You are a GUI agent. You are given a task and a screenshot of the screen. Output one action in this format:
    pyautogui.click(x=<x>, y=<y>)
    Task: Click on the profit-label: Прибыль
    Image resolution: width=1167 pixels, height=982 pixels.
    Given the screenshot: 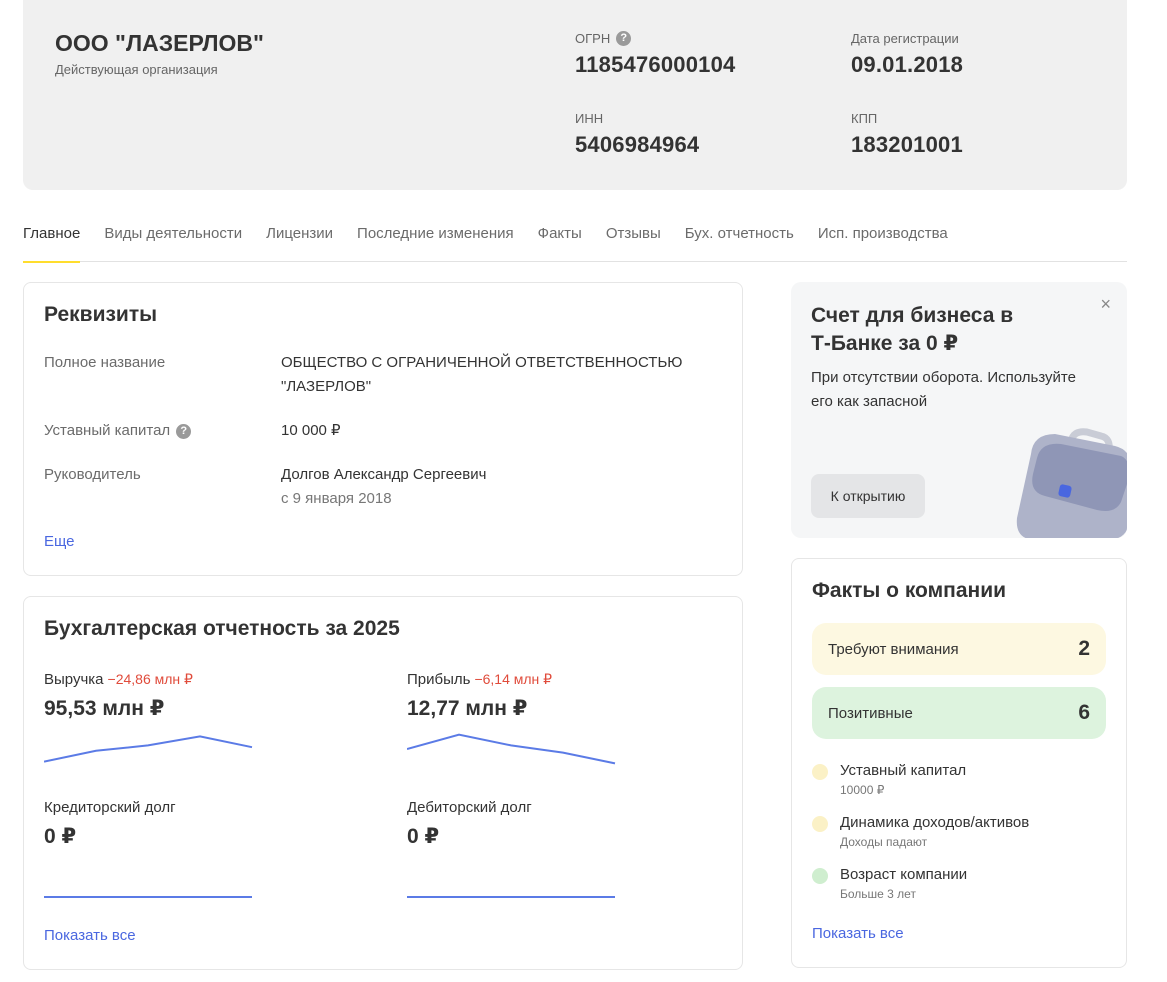 What is the action you would take?
    pyautogui.click(x=439, y=679)
    